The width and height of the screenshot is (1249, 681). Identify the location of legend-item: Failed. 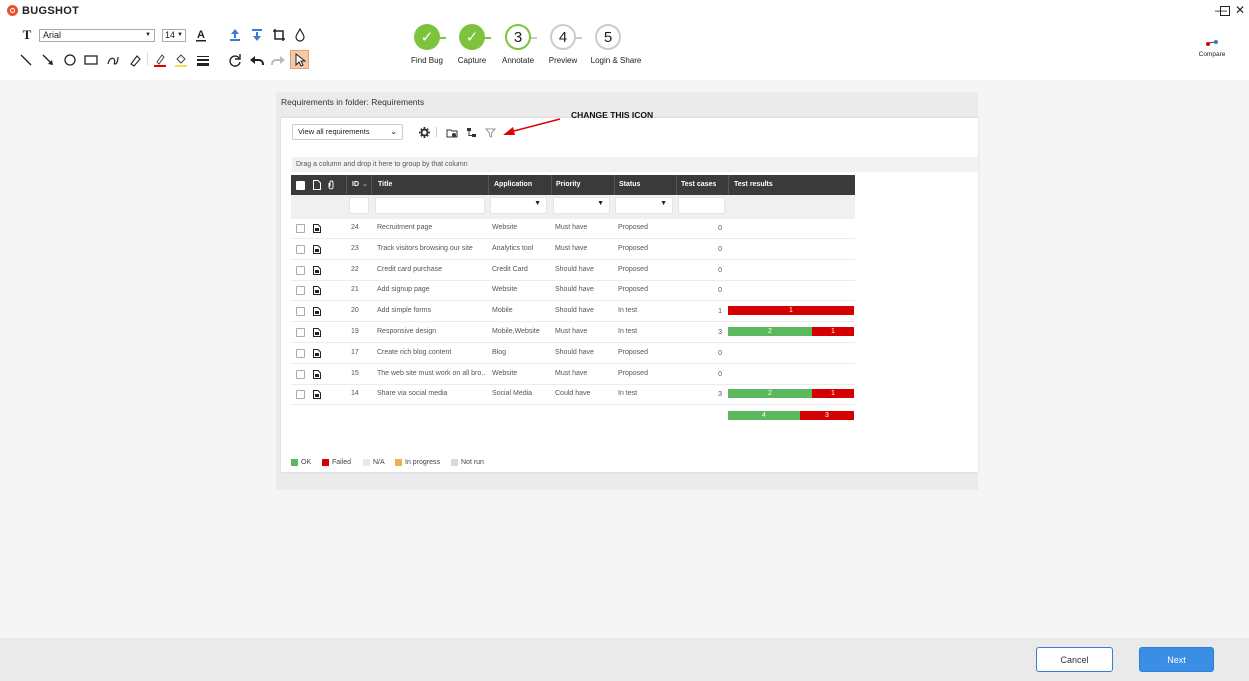
(336, 462).